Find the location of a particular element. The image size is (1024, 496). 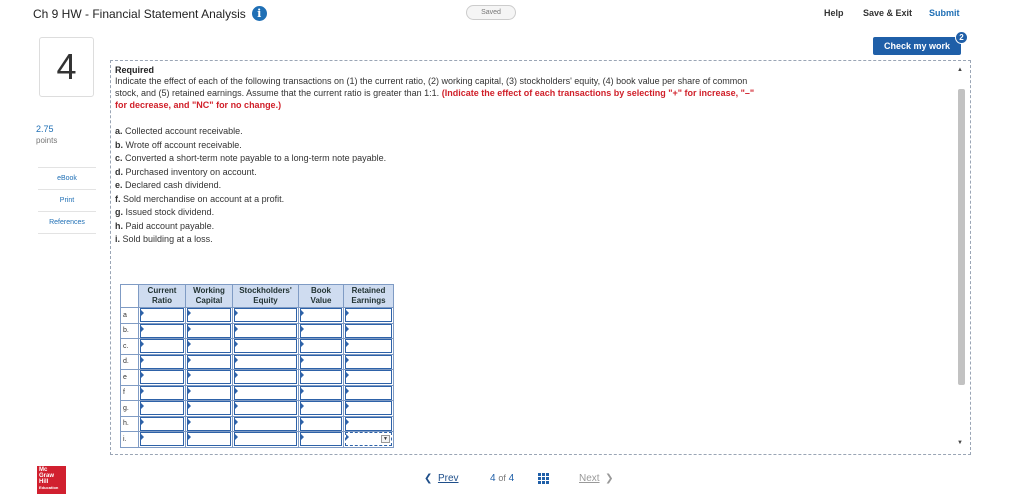

print-link: Print is located at coordinates (67, 201).